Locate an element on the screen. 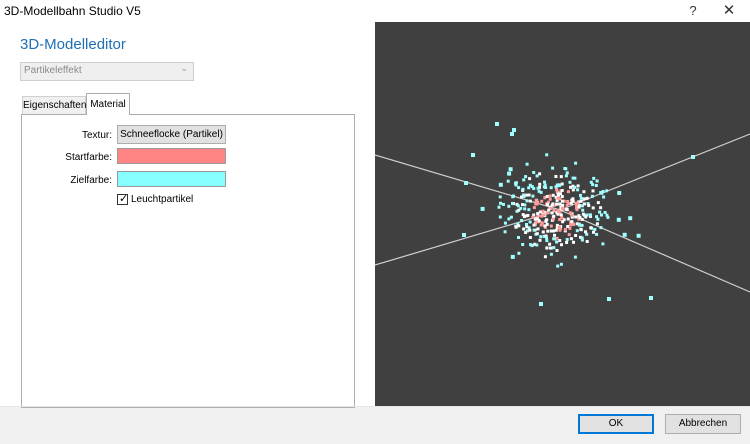 The width and height of the screenshot is (750, 444). tab-material: Material is located at coordinates (108, 104).